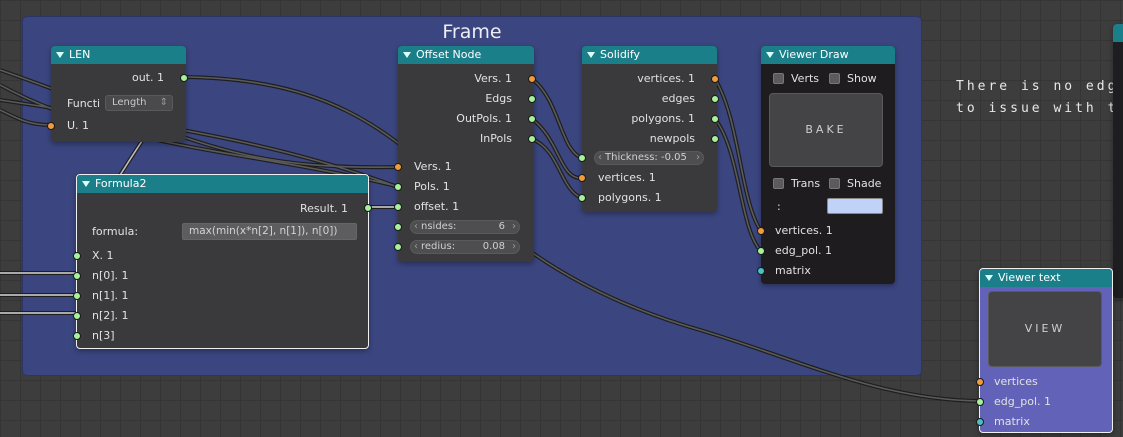  Describe the element at coordinates (532, 79) in the screenshot. I see `offset-output-verts-socket` at that location.